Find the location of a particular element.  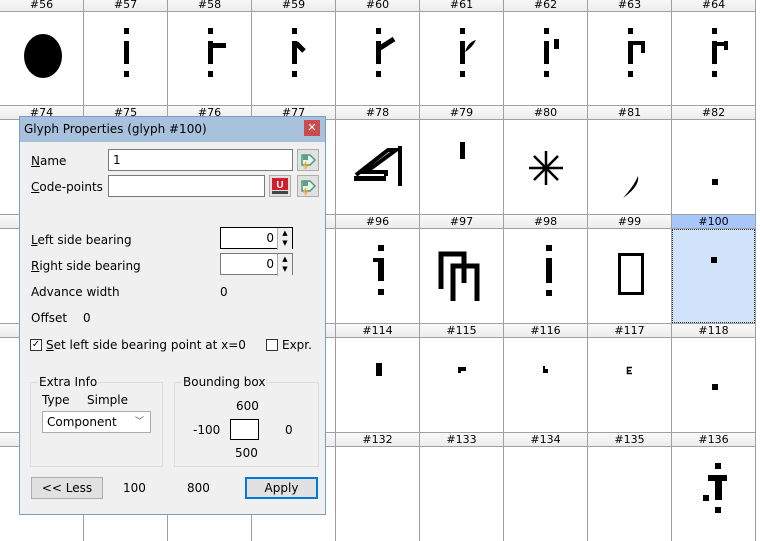

glyph-cell: #78 is located at coordinates (378, 159).